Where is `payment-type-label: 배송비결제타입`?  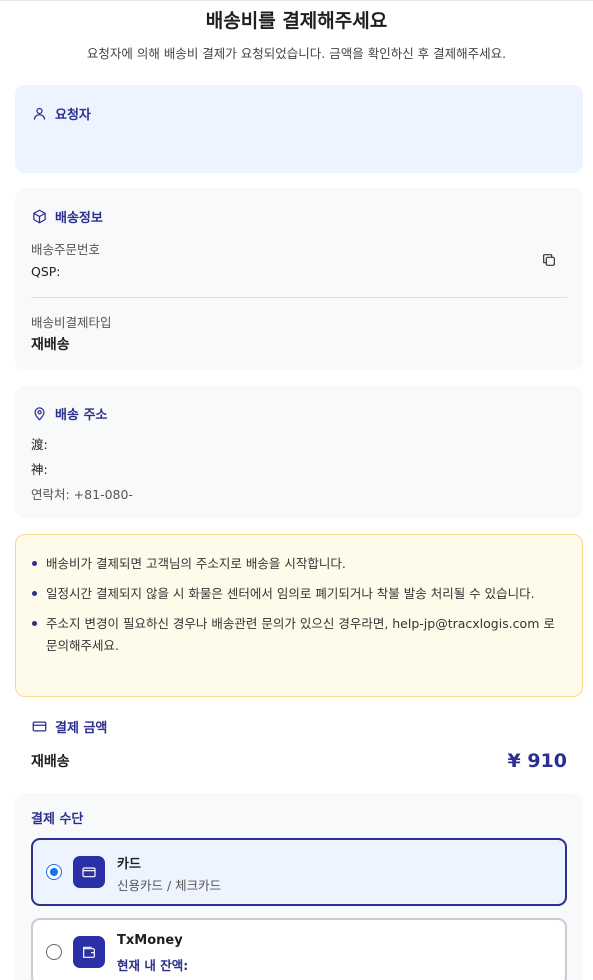
payment-type-label: 배송비결제타입 is located at coordinates (71, 322).